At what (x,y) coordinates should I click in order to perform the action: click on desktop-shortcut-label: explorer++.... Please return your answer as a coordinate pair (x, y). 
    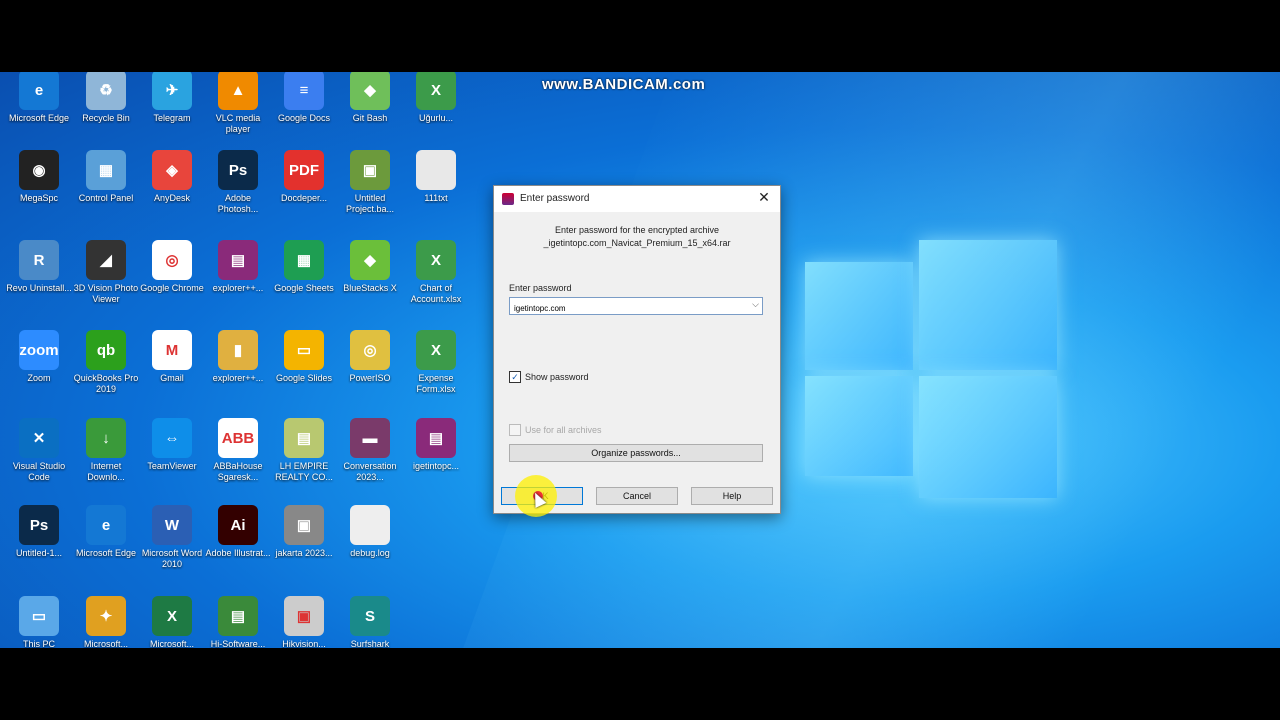
    Looking at the image, I should click on (238, 288).